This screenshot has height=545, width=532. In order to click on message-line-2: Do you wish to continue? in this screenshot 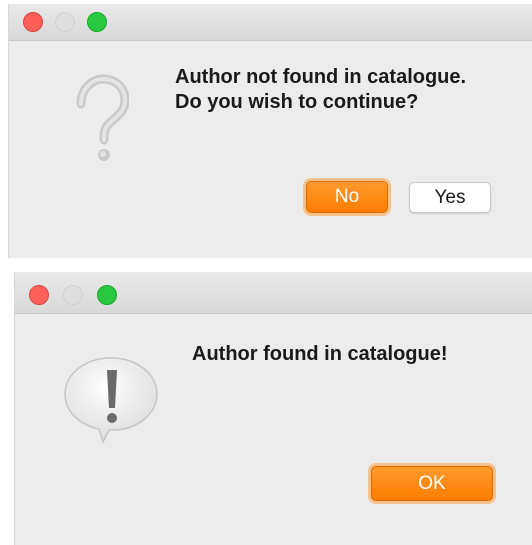, I will do `click(297, 102)`.